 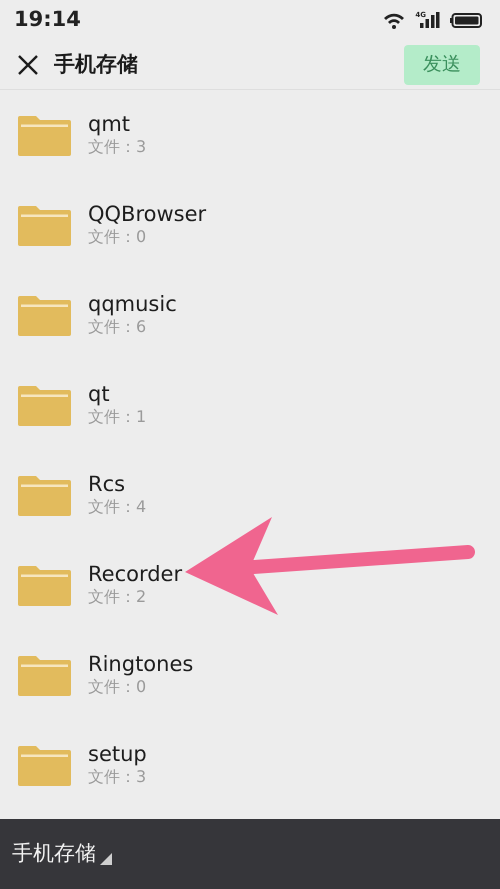 I want to click on wifi-icon, so click(x=394, y=20).